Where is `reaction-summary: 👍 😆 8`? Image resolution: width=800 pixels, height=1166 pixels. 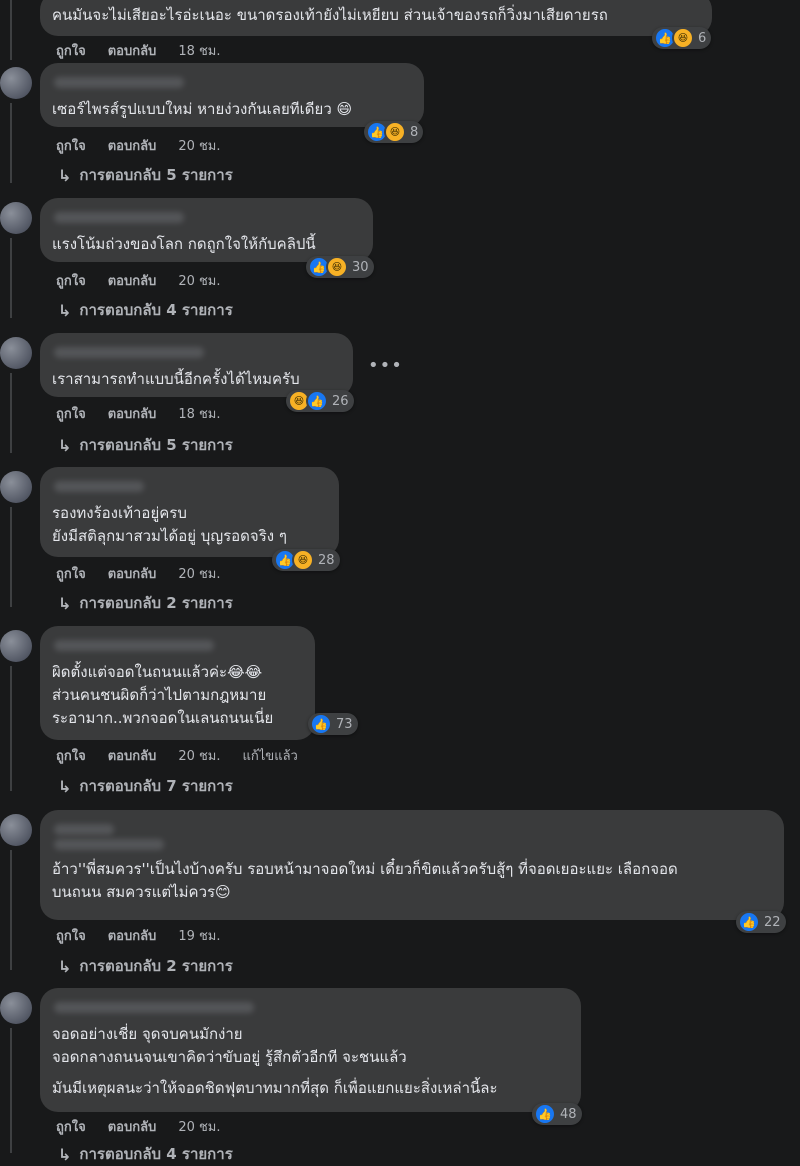
reaction-summary: 👍 😆 8 is located at coordinates (394, 132).